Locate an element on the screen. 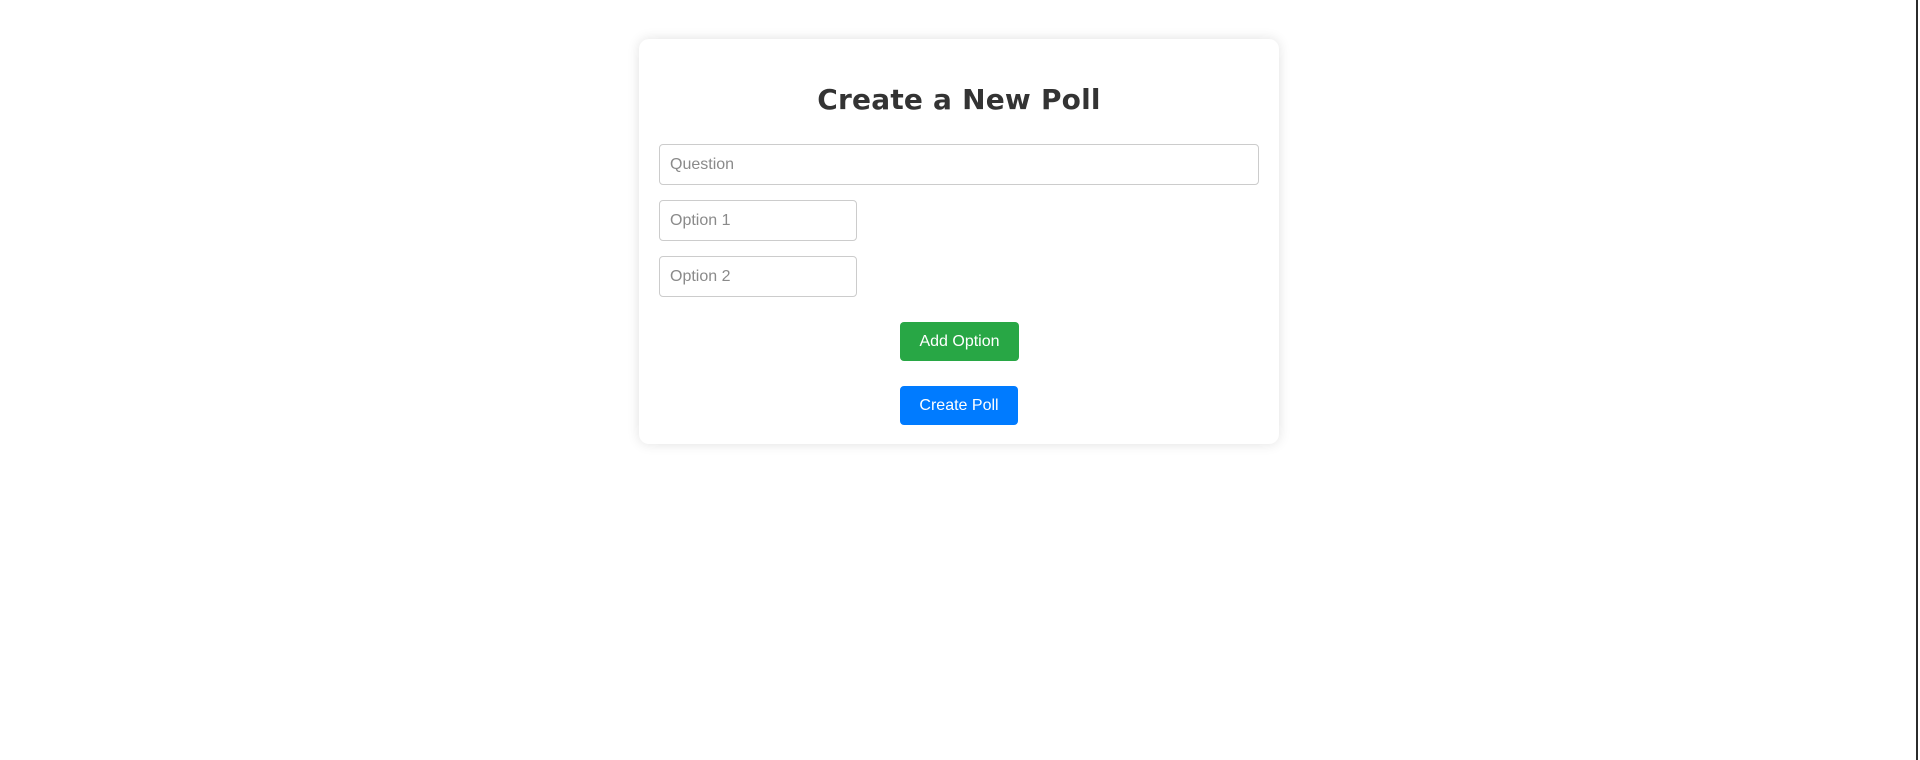  question-input is located at coordinates (959, 164).